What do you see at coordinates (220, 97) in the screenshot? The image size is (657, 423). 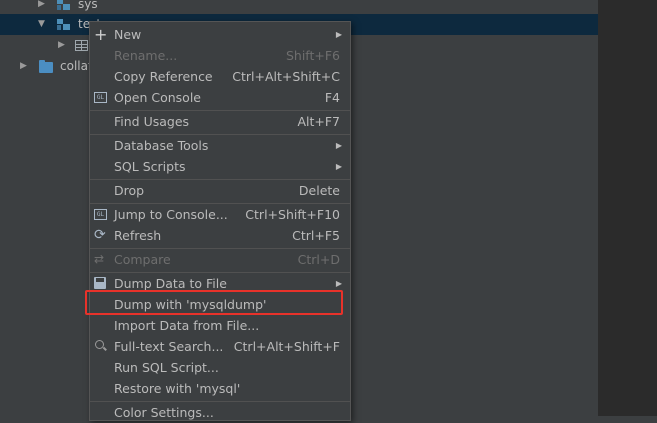 I see `menu-item-open-console: GL Open Console F4` at bounding box center [220, 97].